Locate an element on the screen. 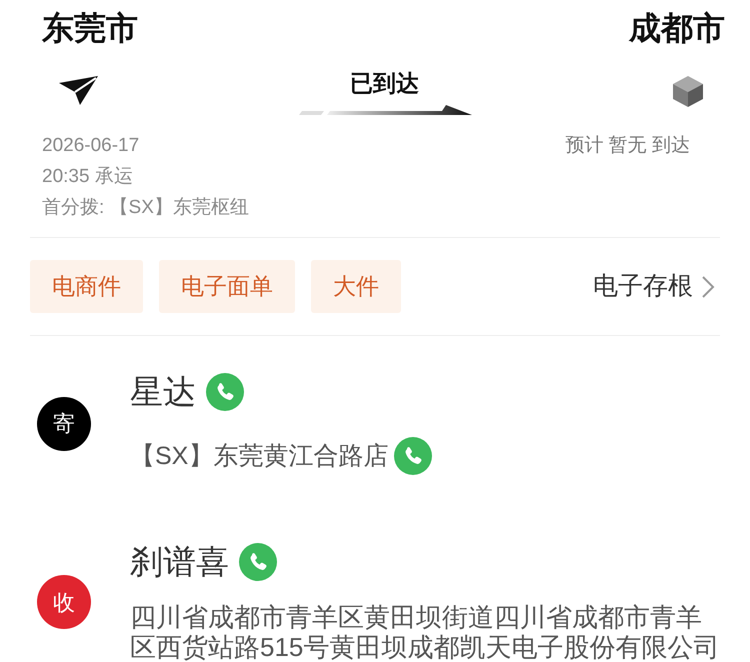 The image size is (750, 662). shipment-detail: 首分拨: 【SX】东莞枢纽 is located at coordinates (146, 208).